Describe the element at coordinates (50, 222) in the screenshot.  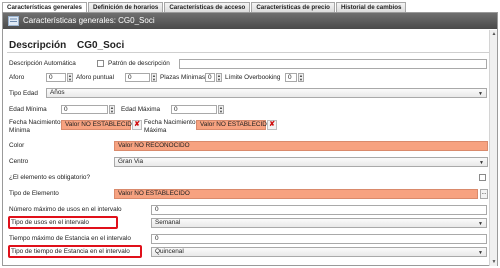
I see `tipo-usos-label: Tipo de usos en el intervalo` at that location.